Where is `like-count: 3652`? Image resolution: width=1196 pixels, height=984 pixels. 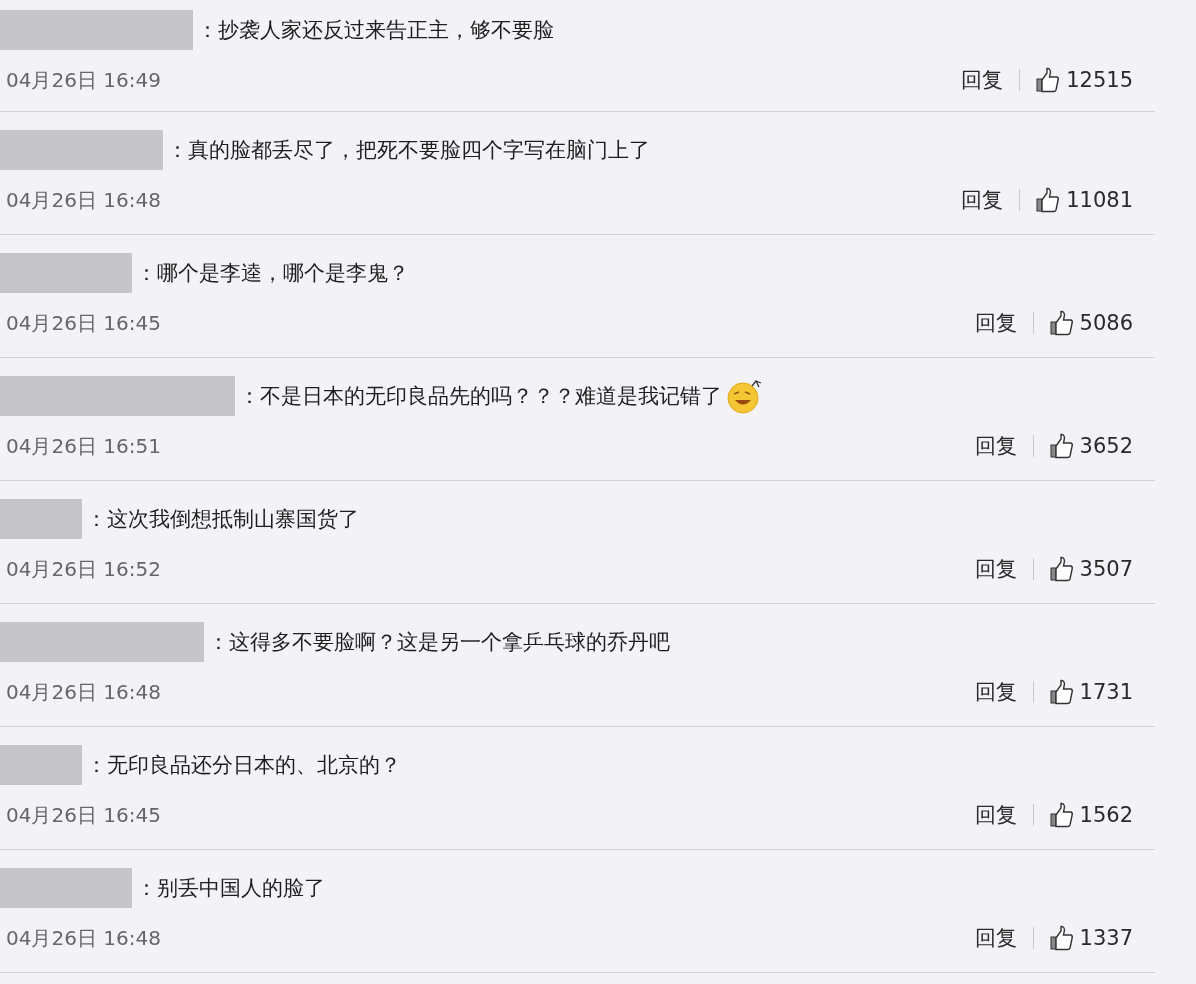
like-count: 3652 is located at coordinates (1106, 446).